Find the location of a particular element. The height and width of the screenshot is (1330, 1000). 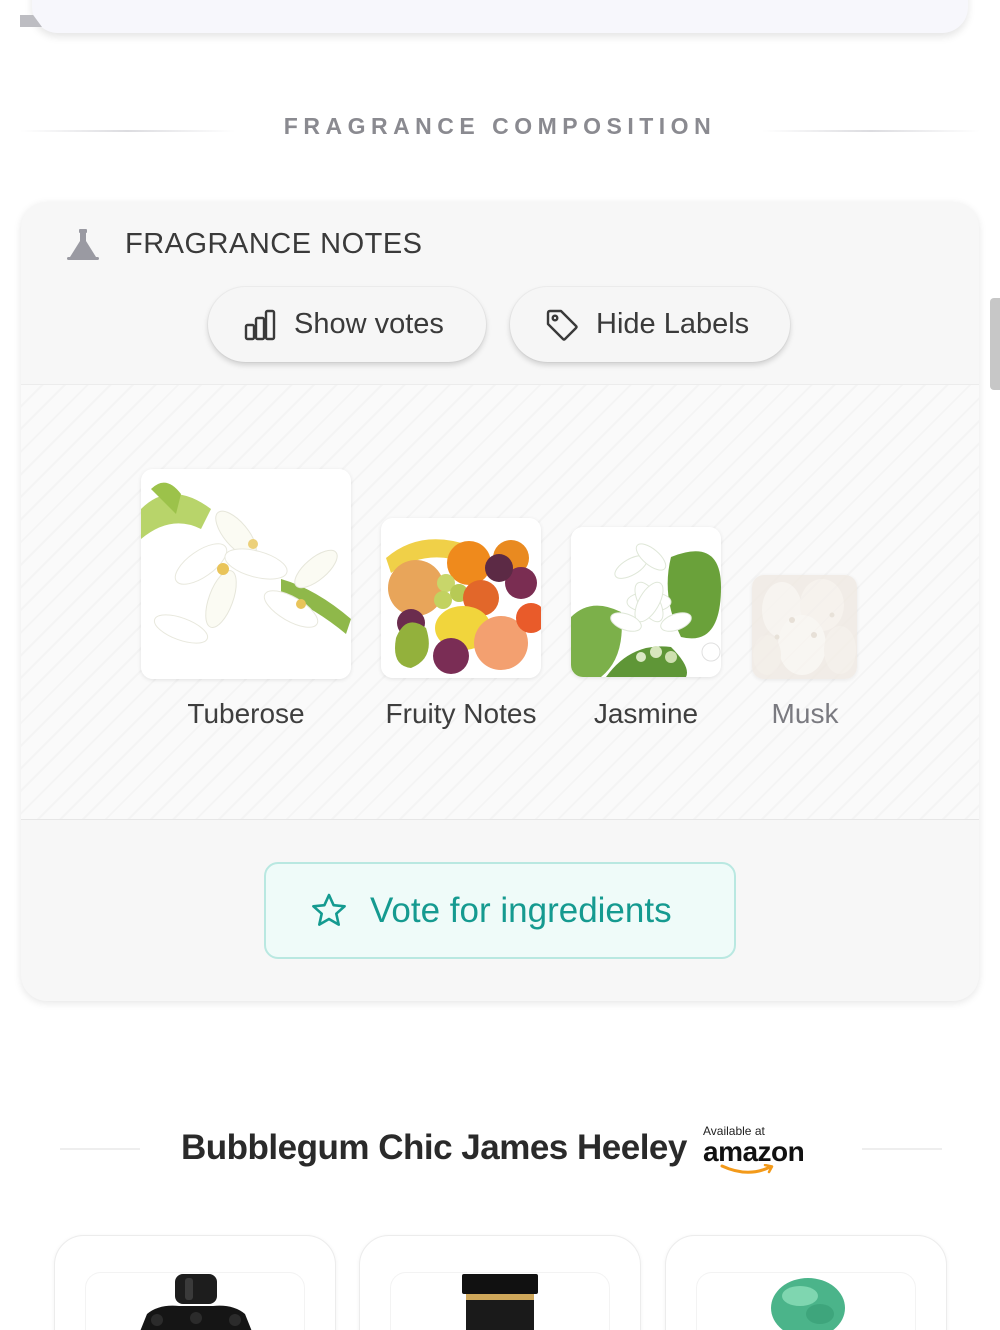

show-votes-label: Show votes is located at coordinates (369, 324).